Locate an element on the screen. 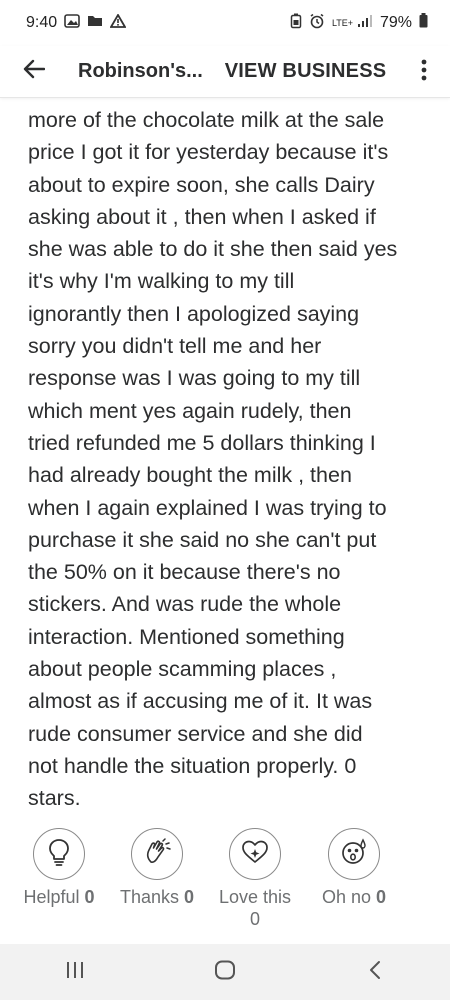 The height and width of the screenshot is (1000, 450). reaction-love-this-count: 0 is located at coordinates (254, 919).